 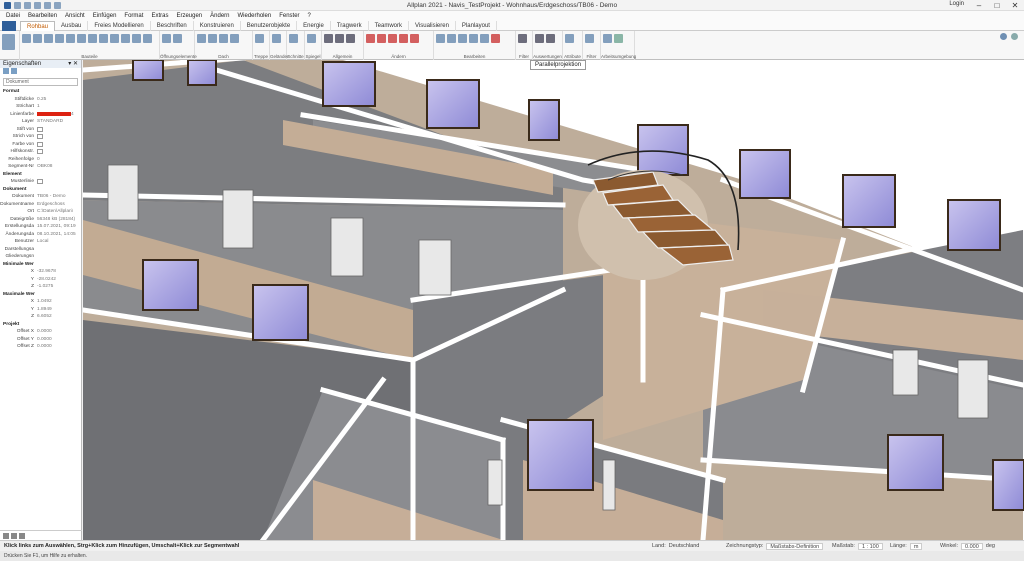 I want to click on length-unit-dropdown: m, so click(x=916, y=546).